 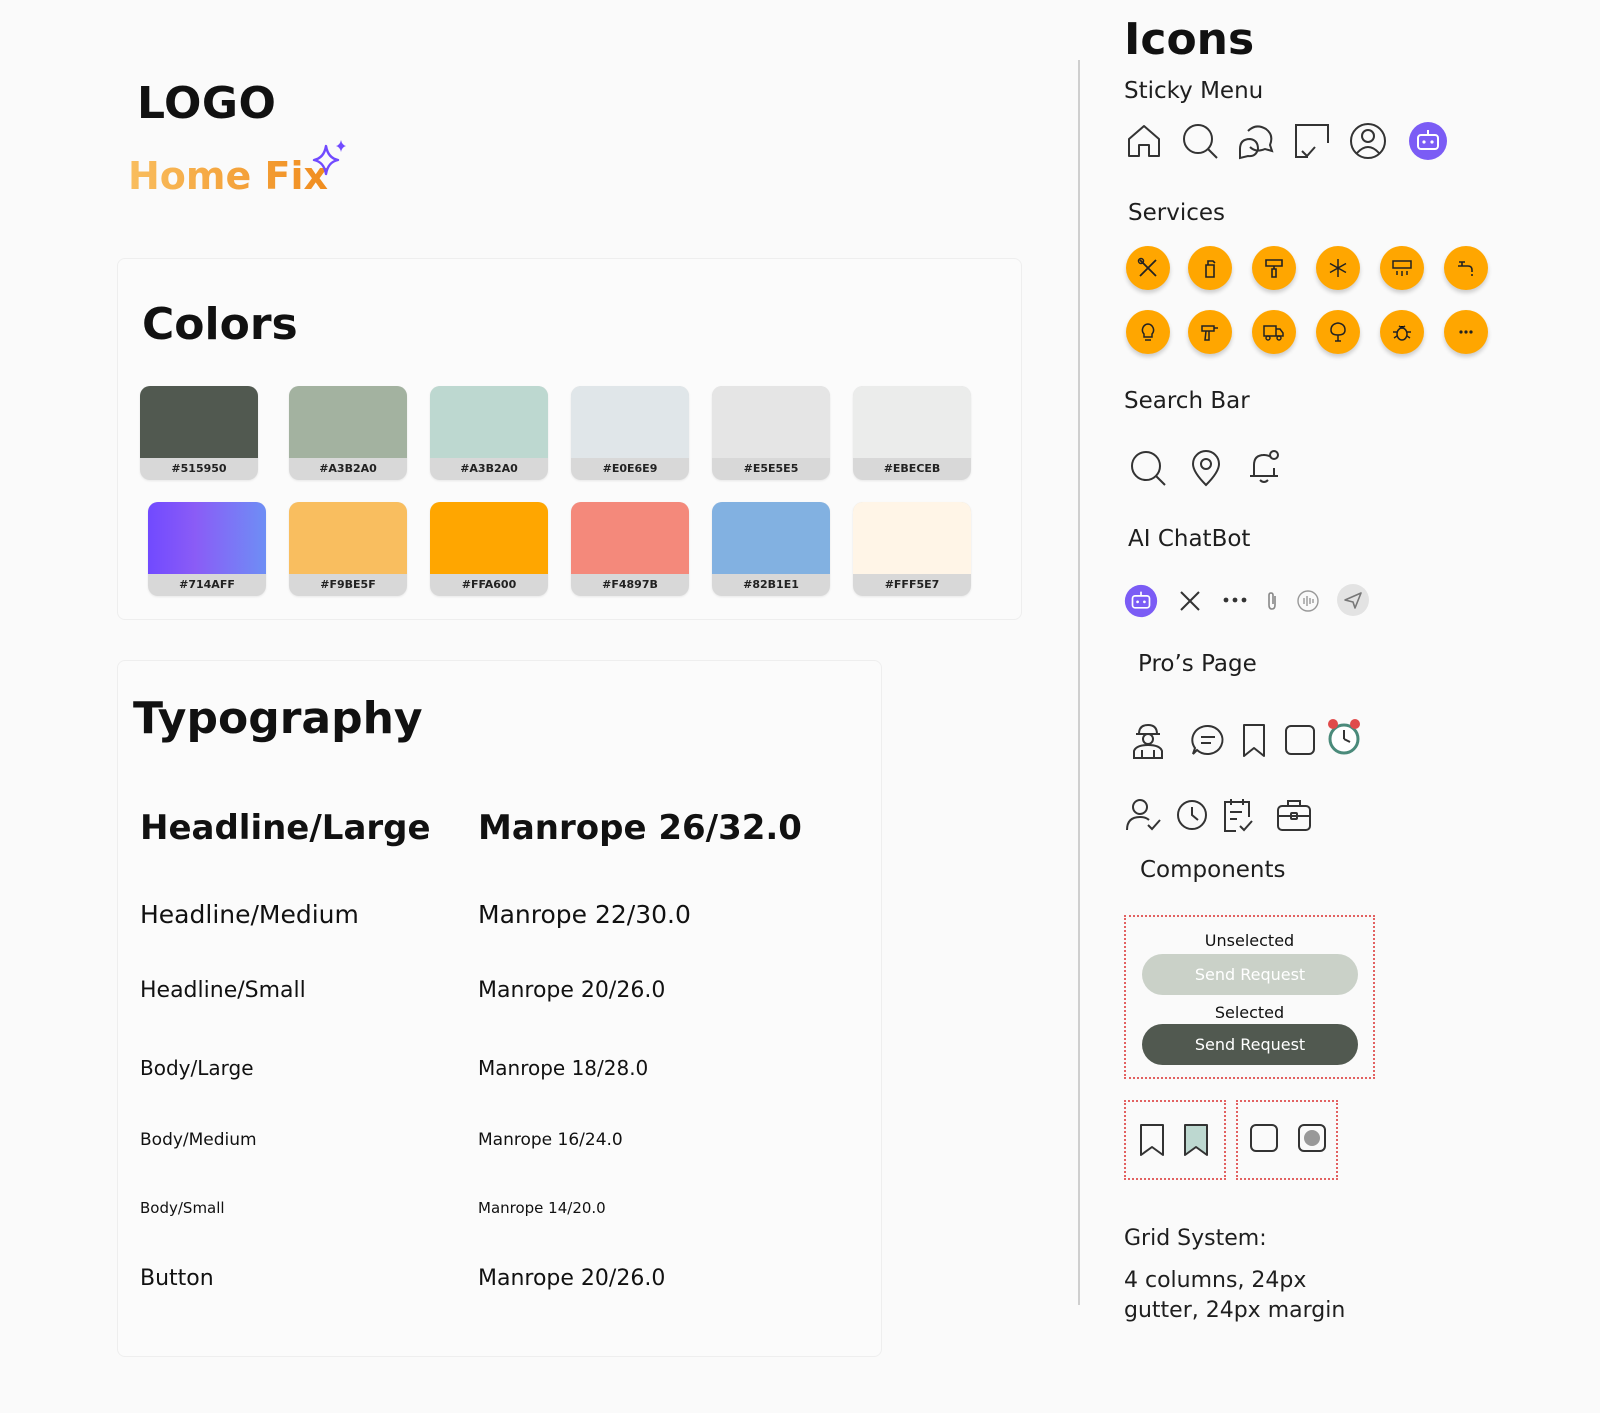 I want to click on more-icon, so click(x=1466, y=332).